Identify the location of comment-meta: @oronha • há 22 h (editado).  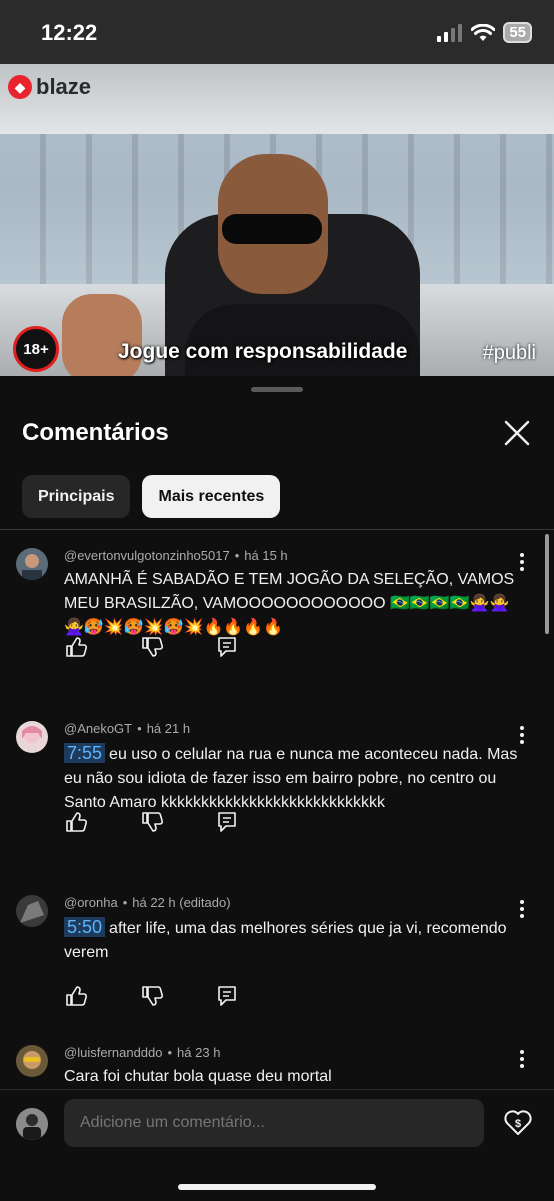
(147, 902).